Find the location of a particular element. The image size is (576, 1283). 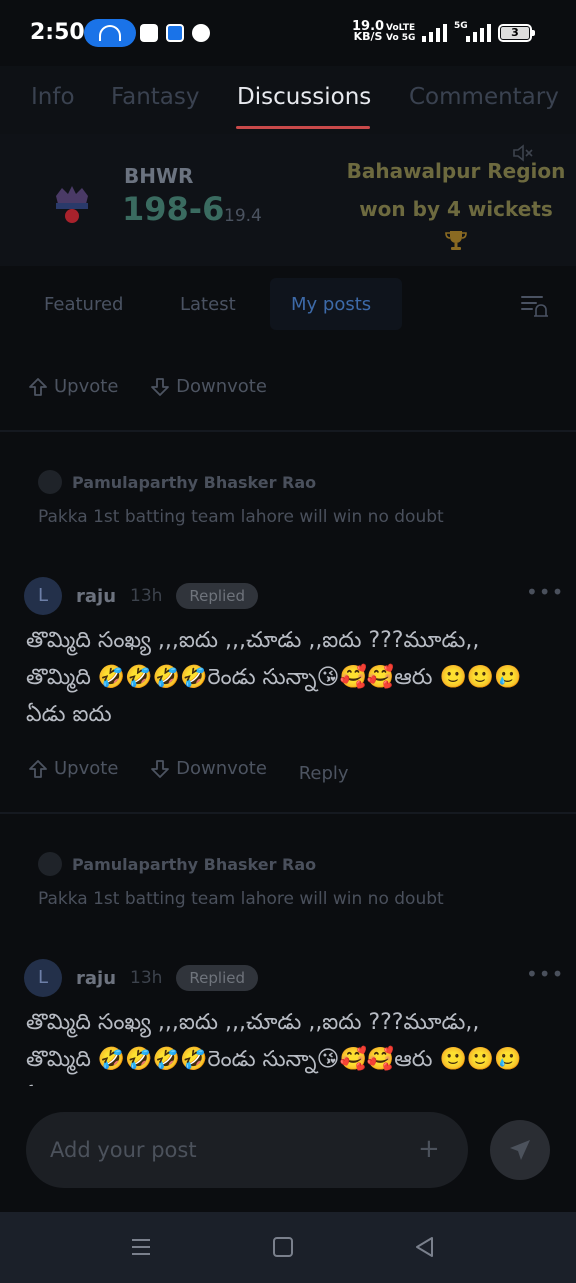

notes-icon is located at coordinates (149, 33).